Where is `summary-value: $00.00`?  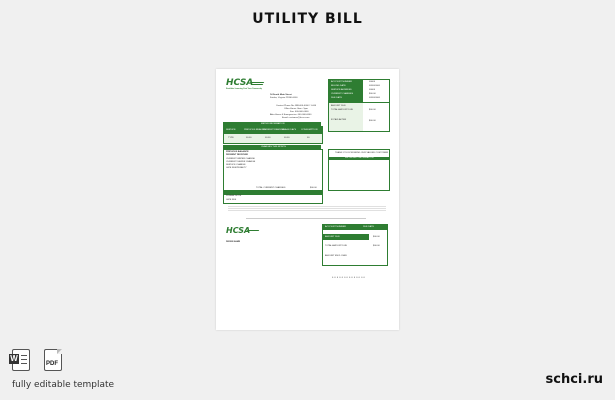 summary-value: $00.00 is located at coordinates (372, 94).